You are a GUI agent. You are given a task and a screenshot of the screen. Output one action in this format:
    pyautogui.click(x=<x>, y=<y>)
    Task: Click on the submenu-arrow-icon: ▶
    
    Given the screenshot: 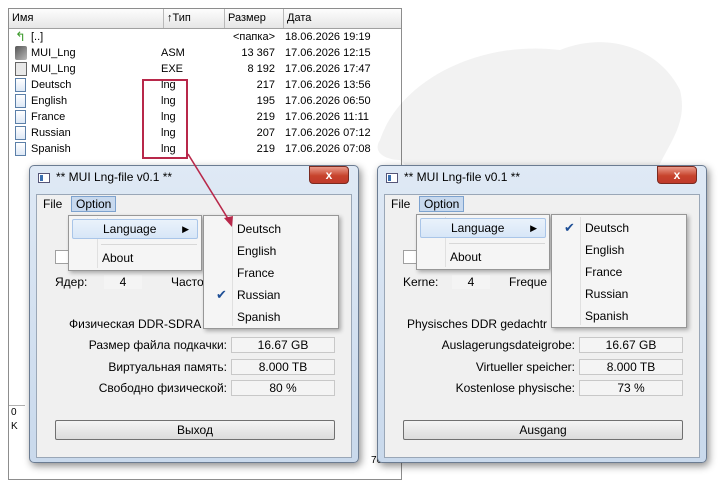 What is the action you would take?
    pyautogui.click(x=533, y=228)
    